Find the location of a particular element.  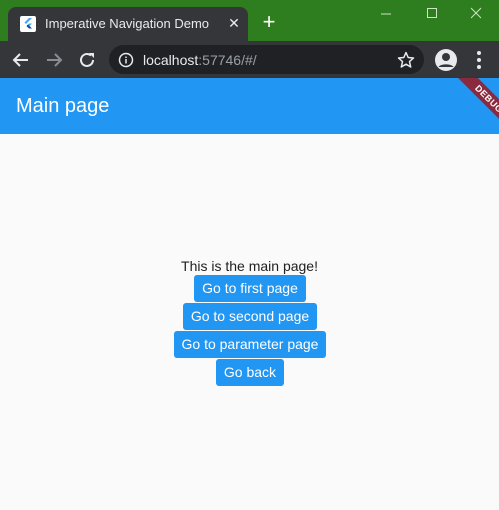

app-bar: Main page DEBUG is located at coordinates (249, 106).